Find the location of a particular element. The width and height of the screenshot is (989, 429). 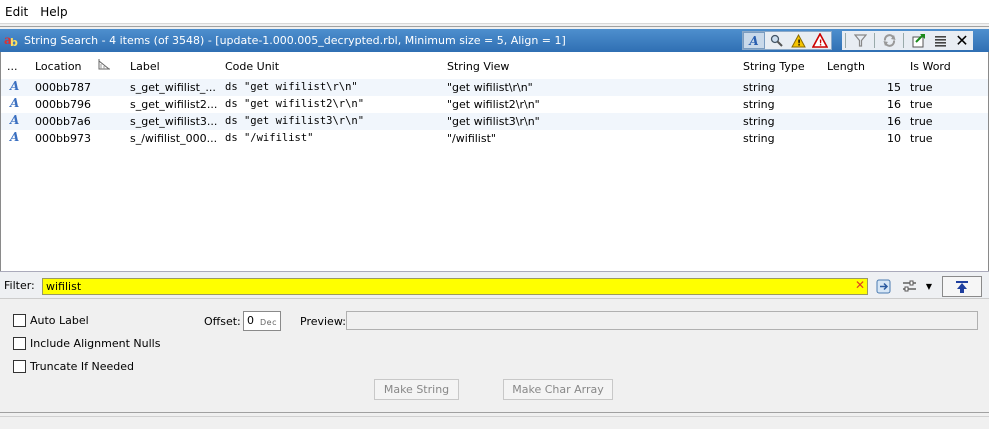

auto-label-text: Auto Label is located at coordinates (59, 320).